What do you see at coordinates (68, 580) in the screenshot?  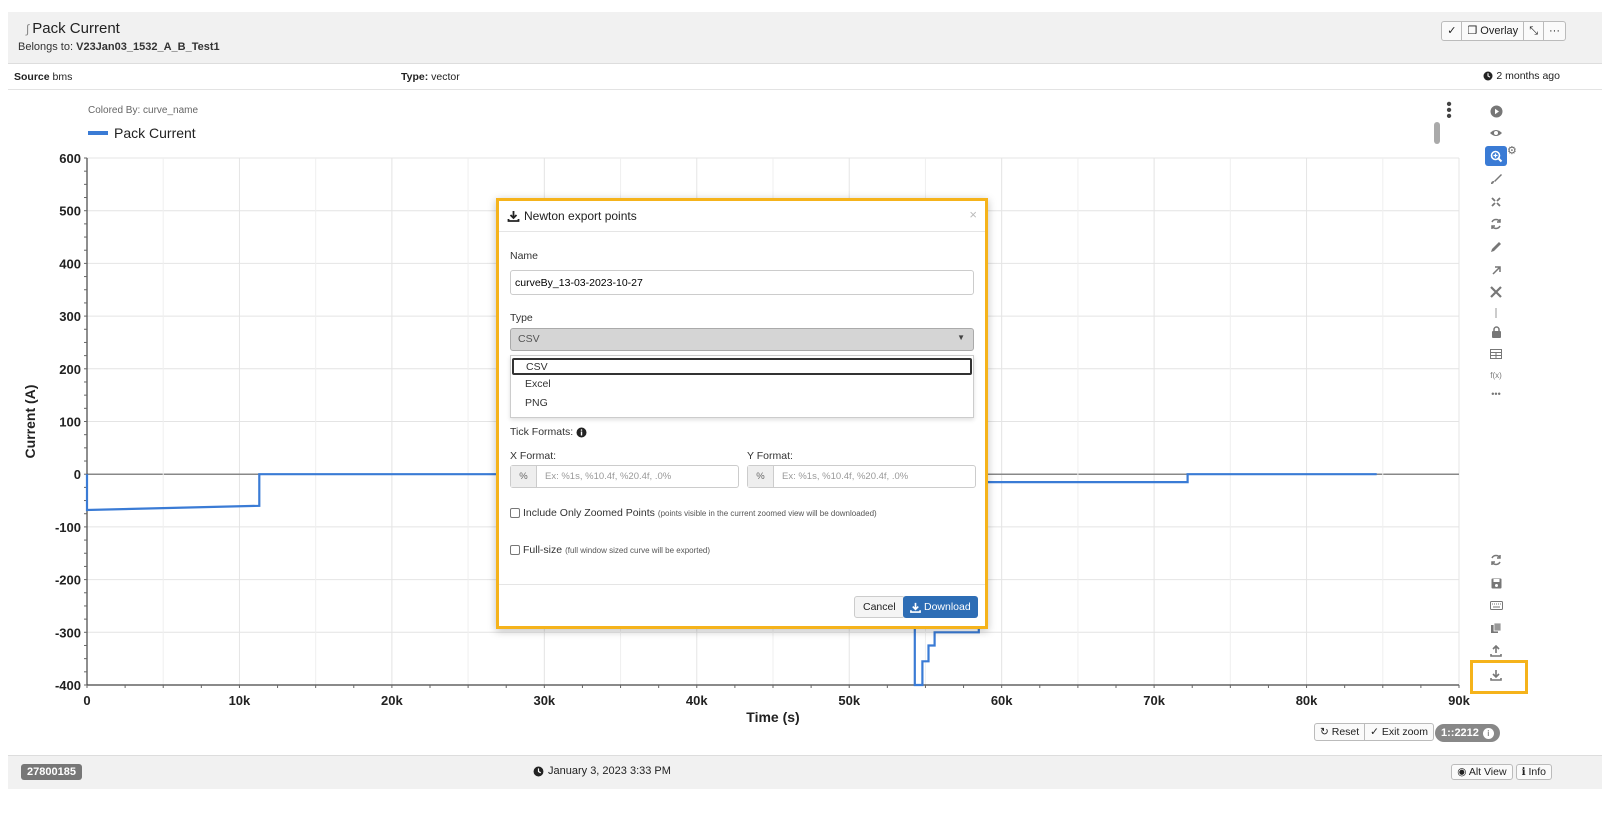 I see `y-tick-label: -200` at bounding box center [68, 580].